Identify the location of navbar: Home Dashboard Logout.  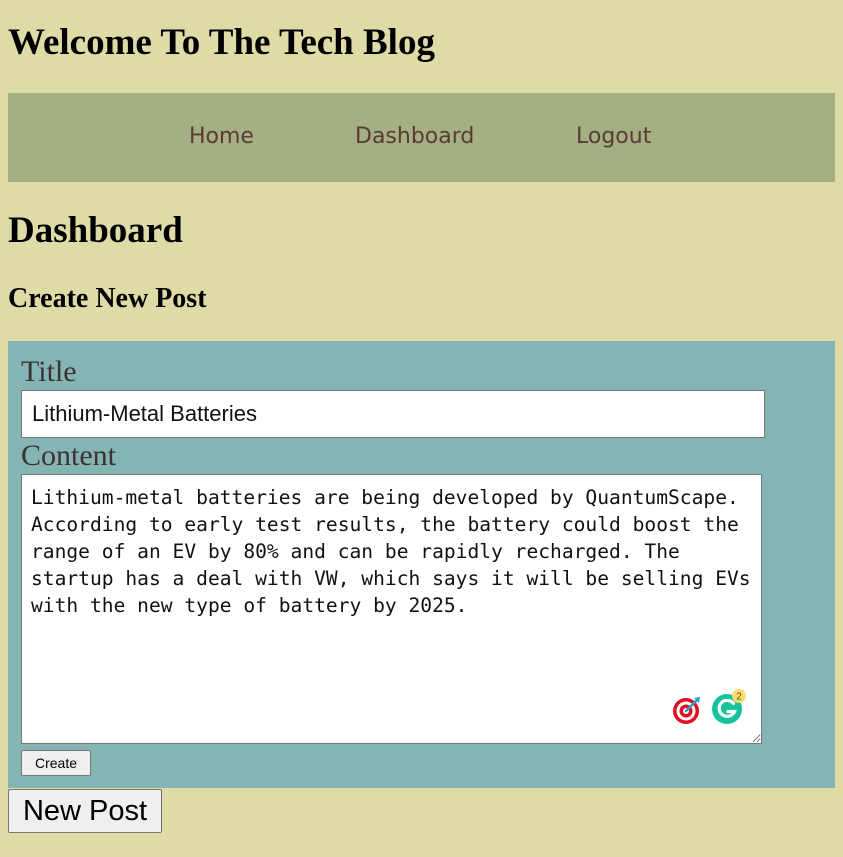
(421, 137).